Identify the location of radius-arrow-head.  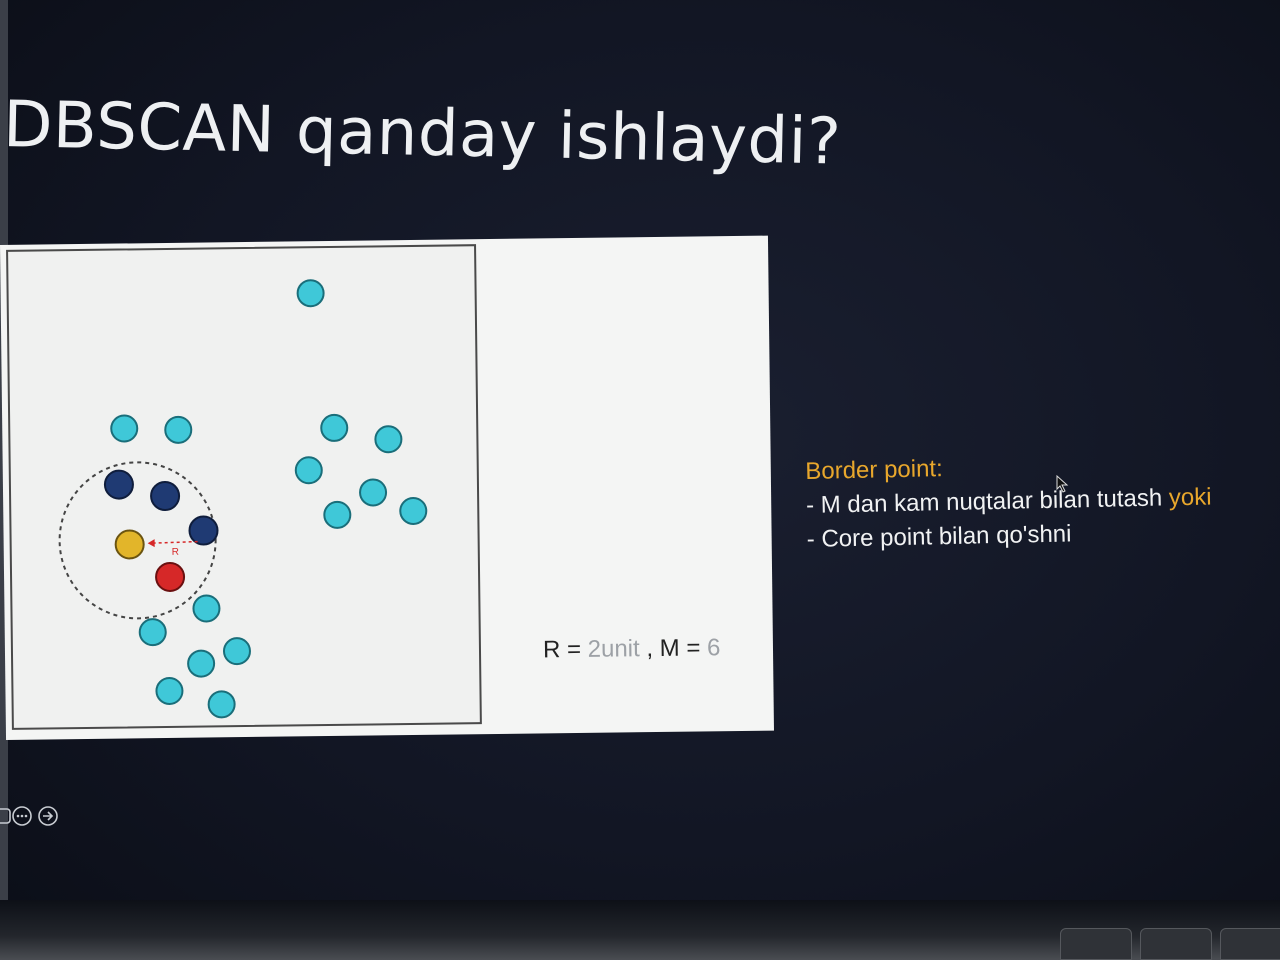
(151, 543).